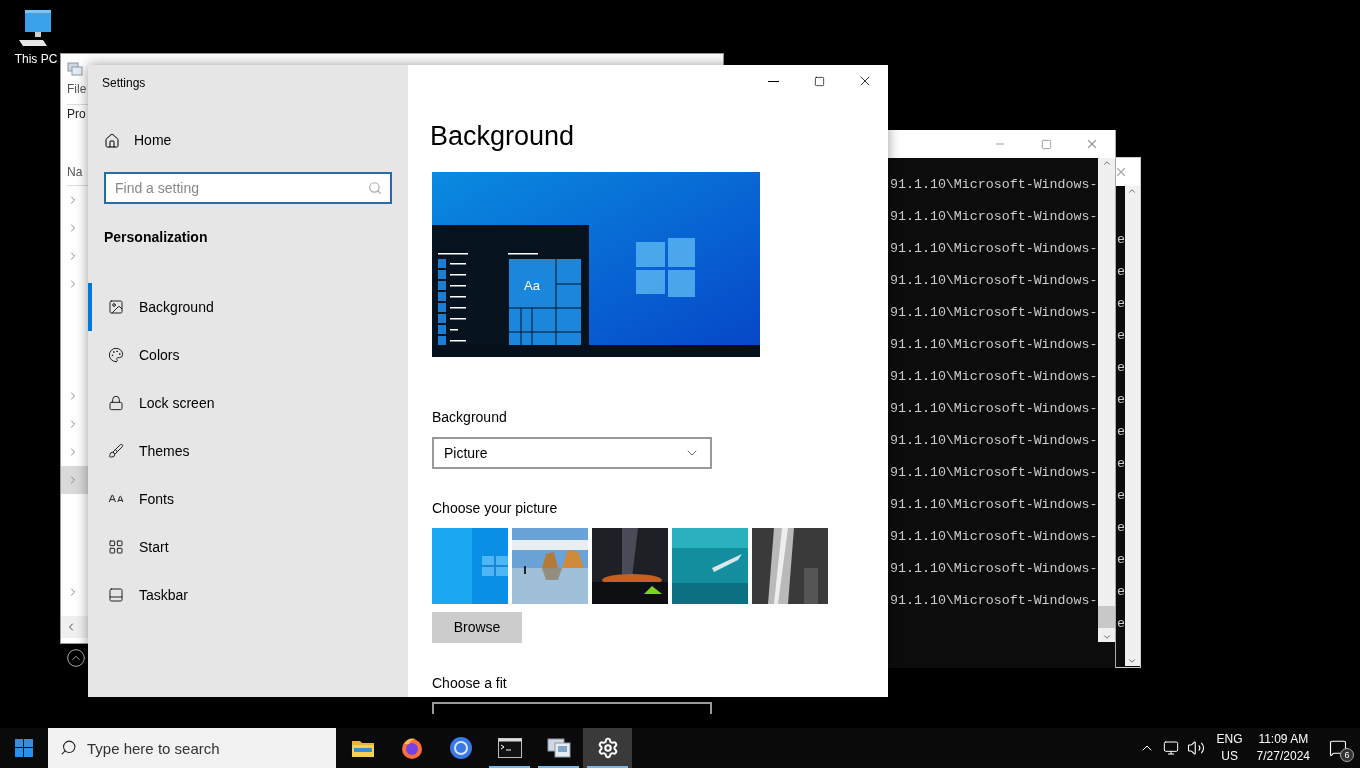 The height and width of the screenshot is (768, 1360). I want to click on computer-icon, so click(36, 29).